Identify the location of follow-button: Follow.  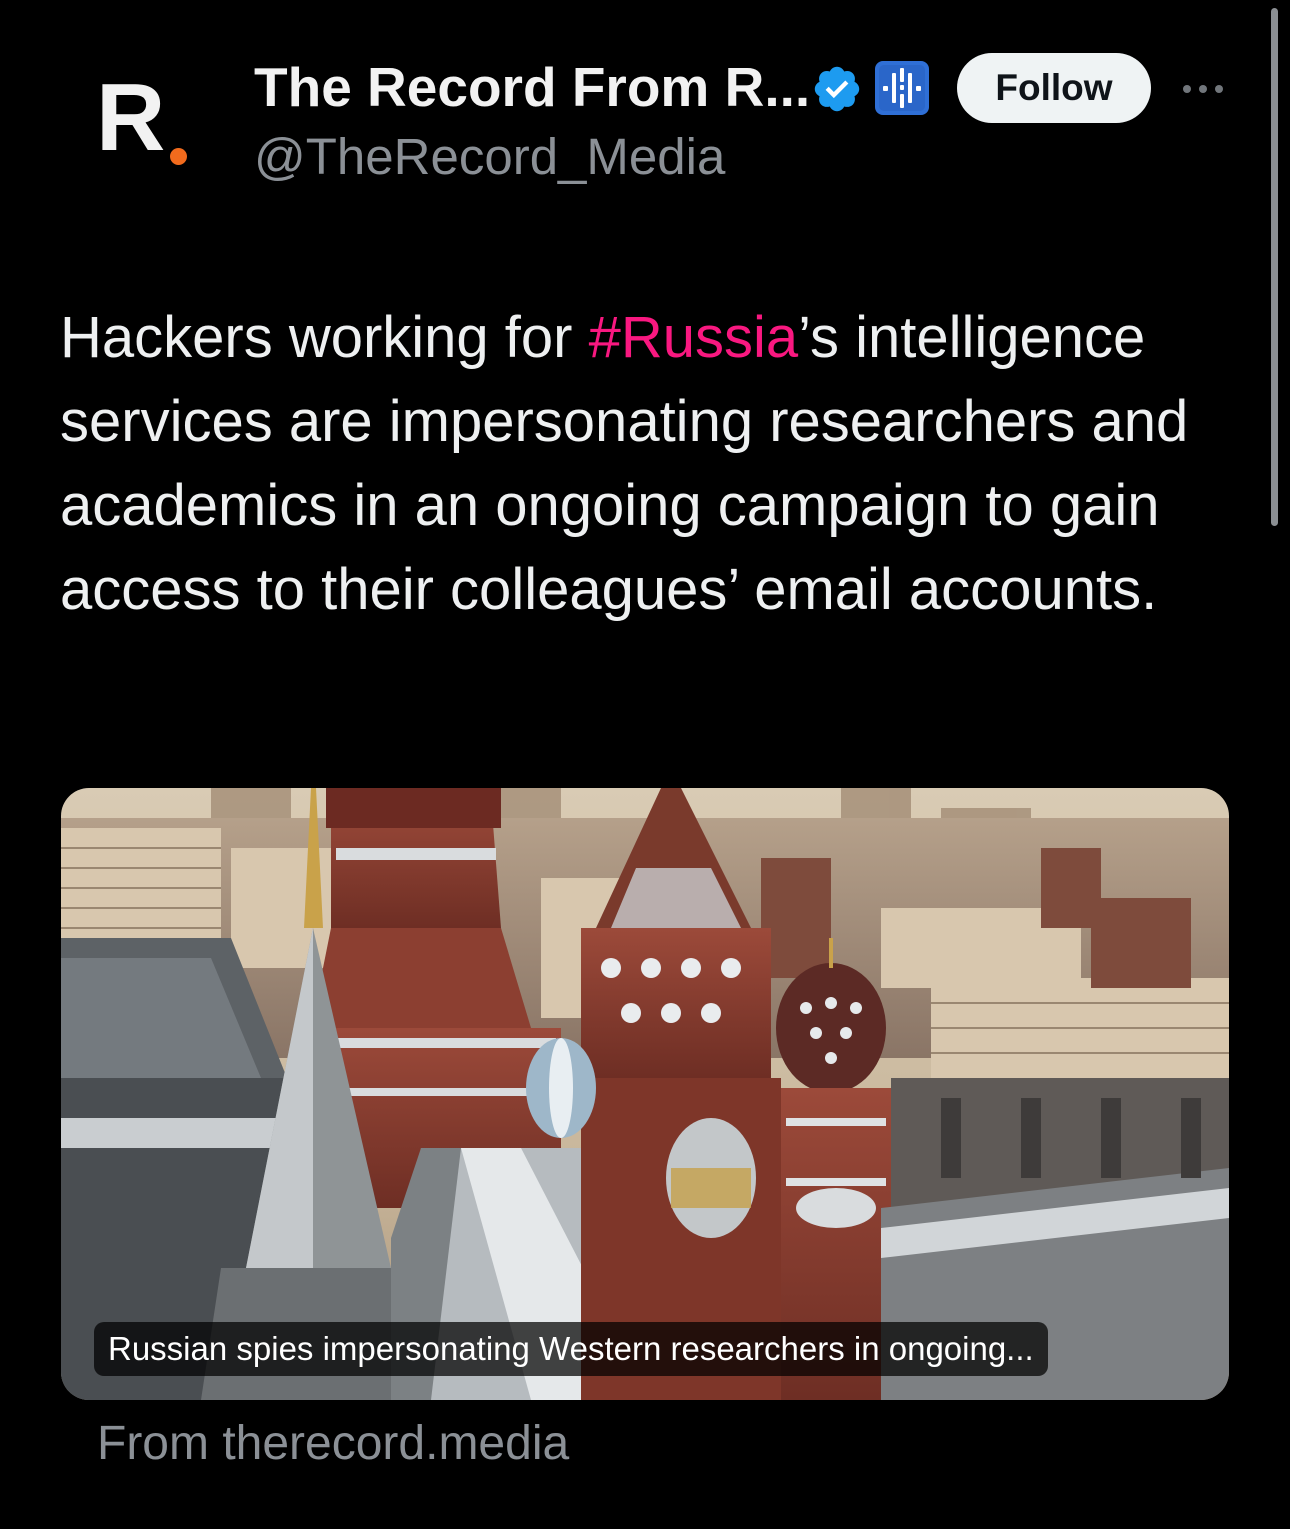
(1054, 88).